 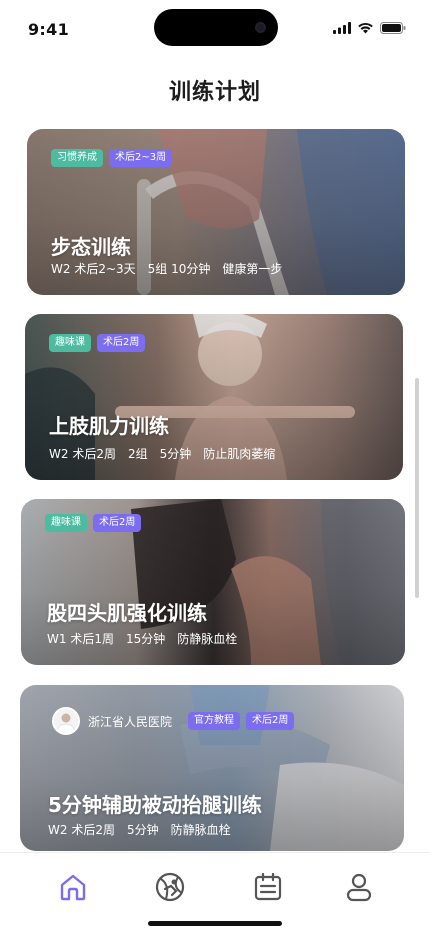 I want to click on card-meta: W1 术后1周 15分钟 防静脉血栓, so click(x=142, y=638).